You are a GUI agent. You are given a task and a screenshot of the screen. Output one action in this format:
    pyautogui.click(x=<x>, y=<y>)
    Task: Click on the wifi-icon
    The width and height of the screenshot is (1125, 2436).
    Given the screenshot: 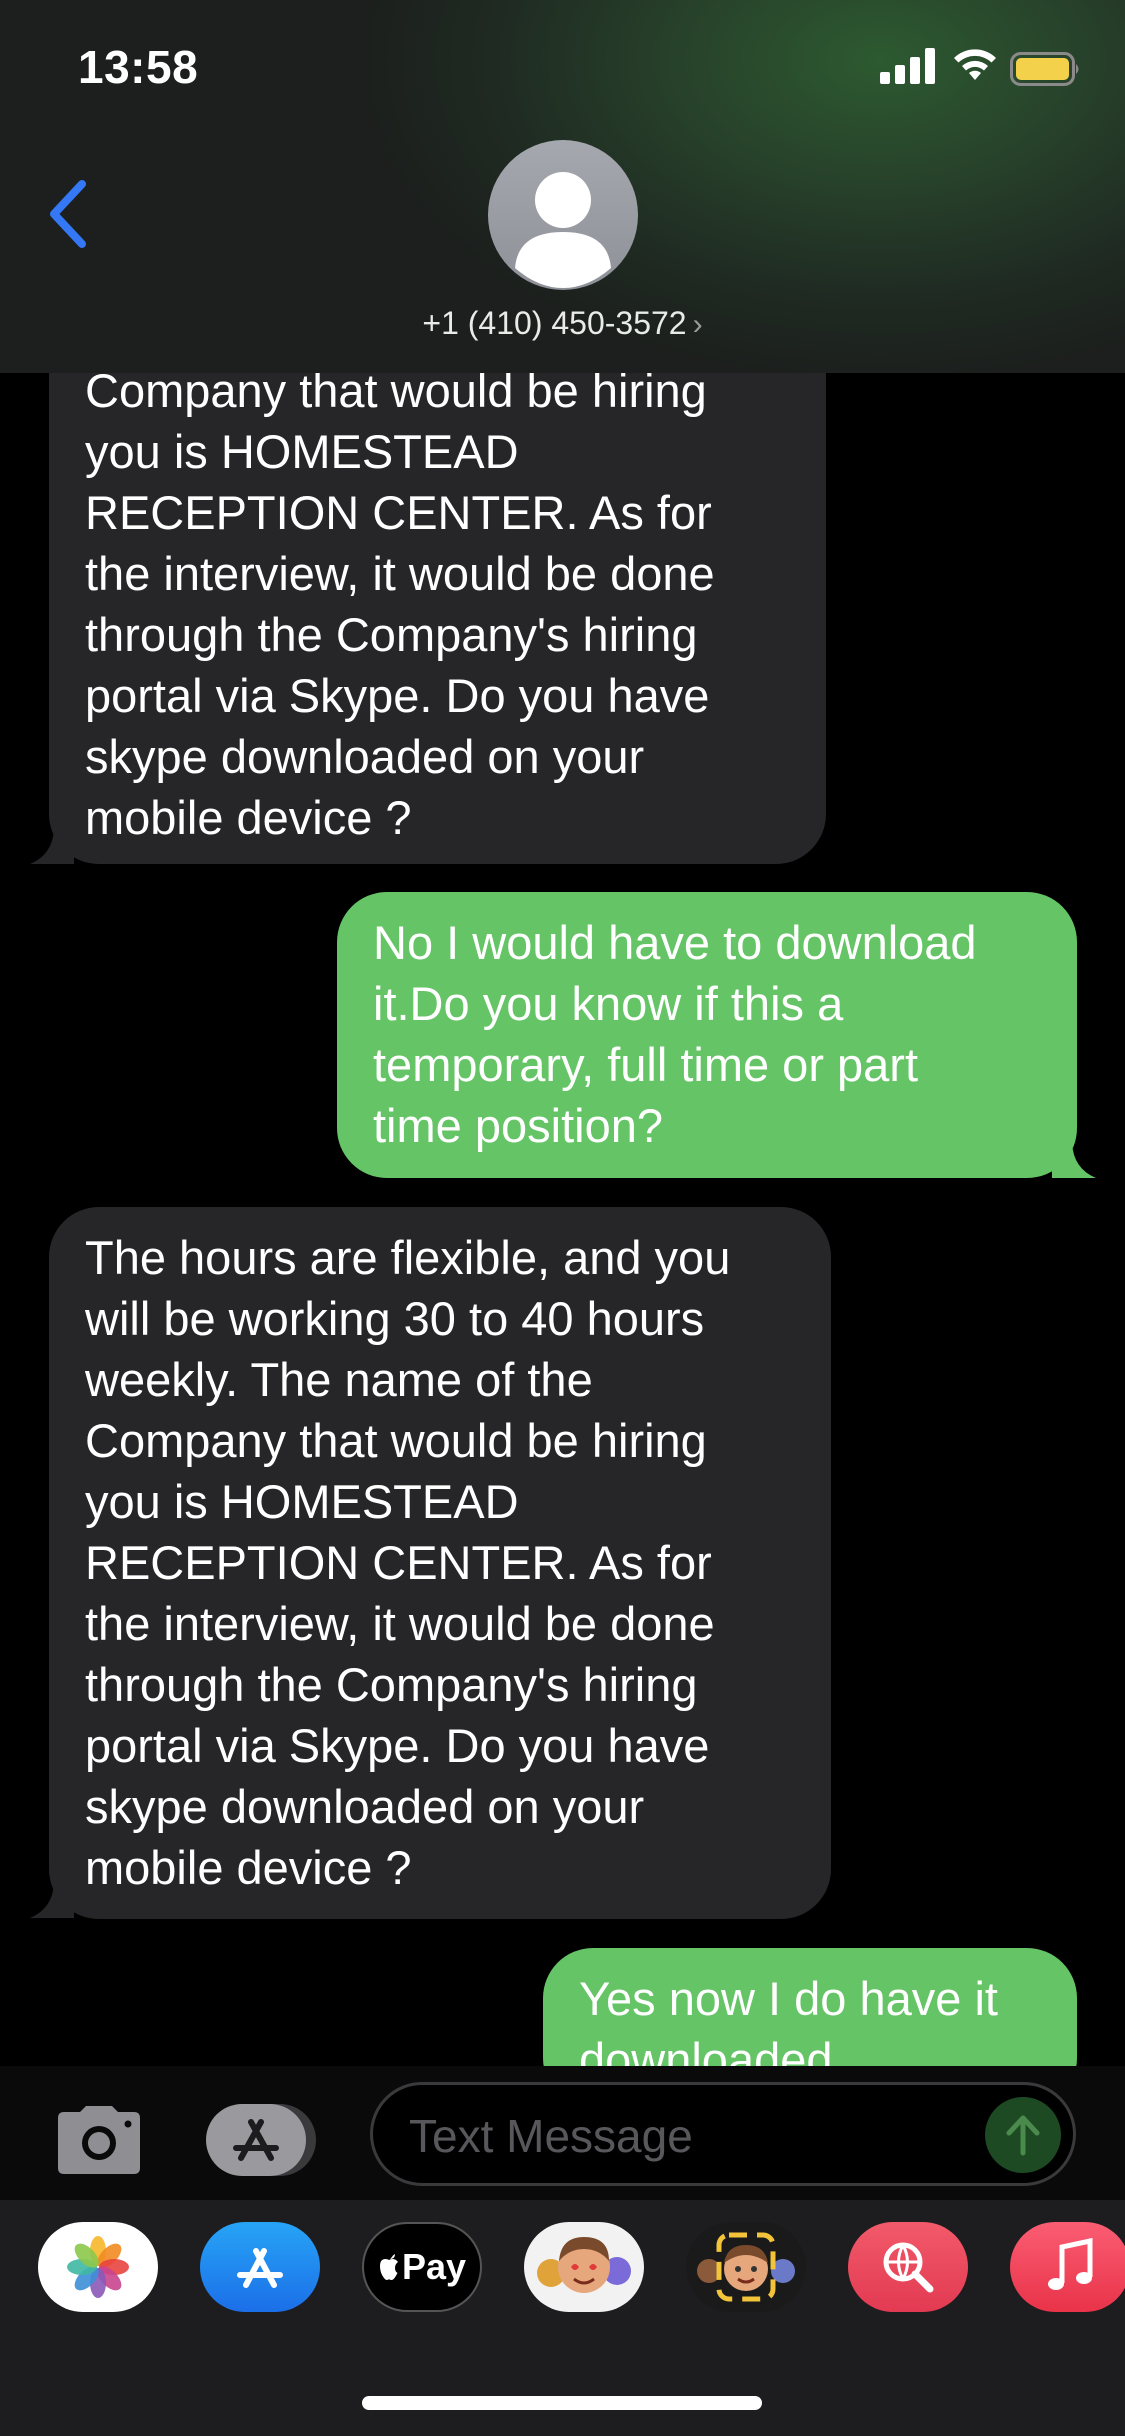 What is the action you would take?
    pyautogui.click(x=975, y=64)
    